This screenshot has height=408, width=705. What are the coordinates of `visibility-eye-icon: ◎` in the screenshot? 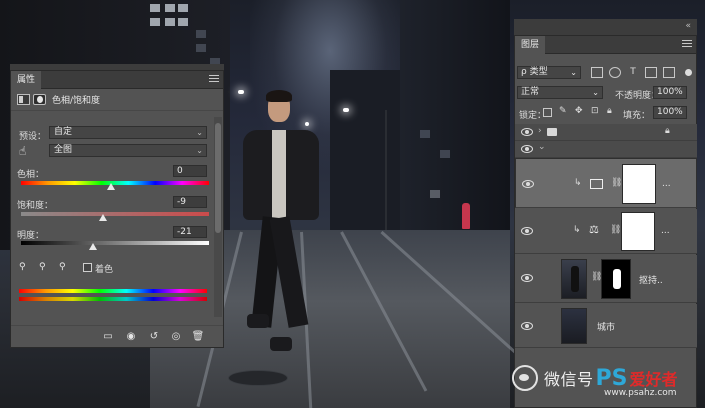 It's located at (176, 336).